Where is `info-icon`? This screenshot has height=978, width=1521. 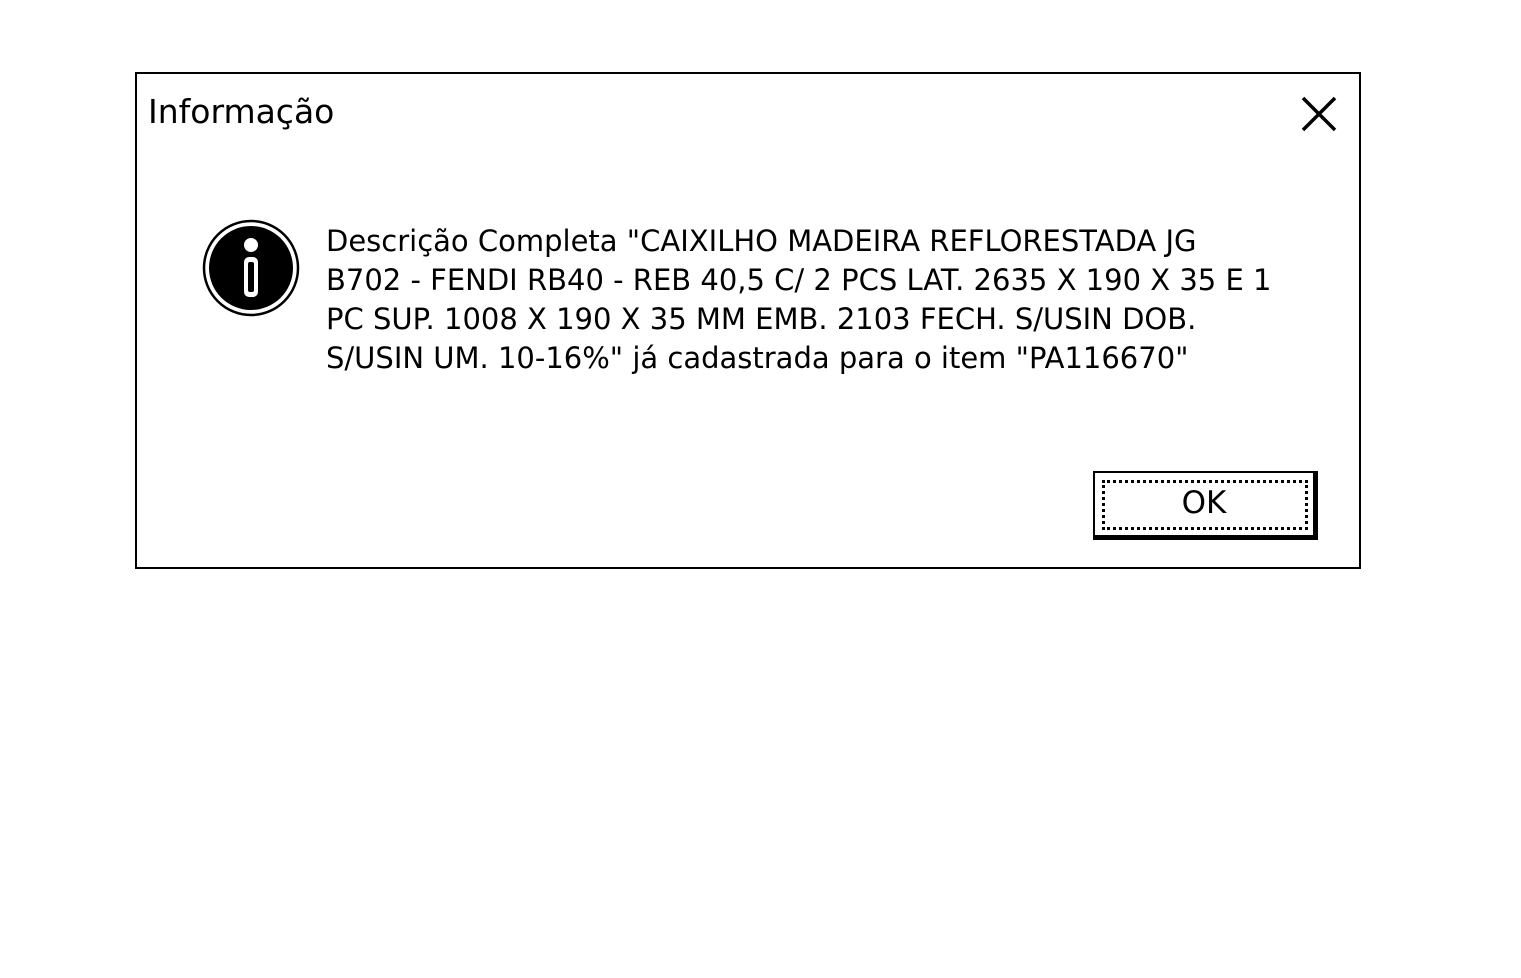 info-icon is located at coordinates (251, 268).